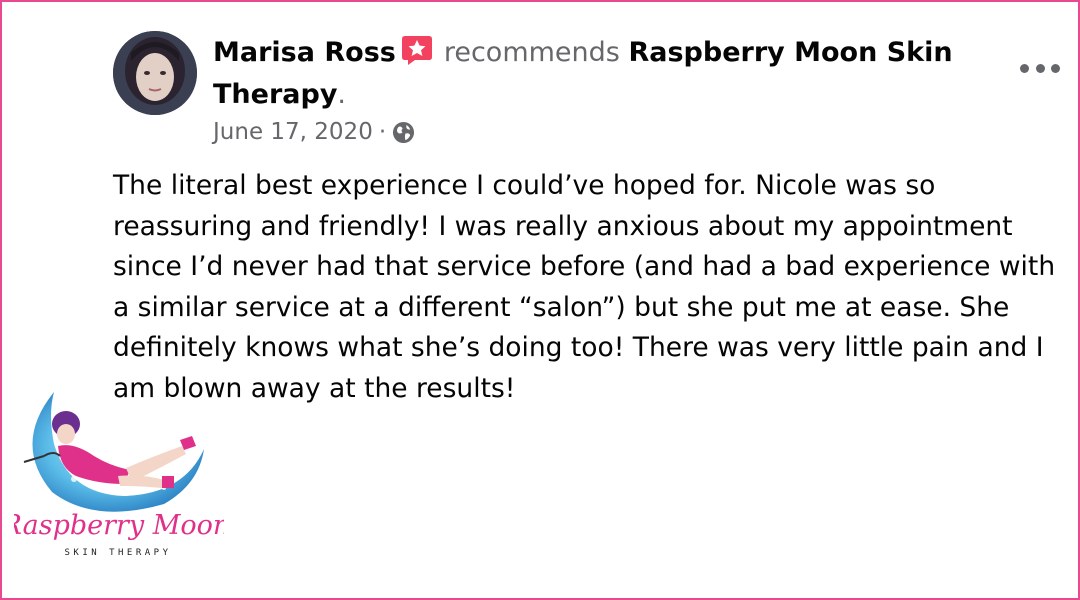  I want to click on avatar-image, so click(155, 73).